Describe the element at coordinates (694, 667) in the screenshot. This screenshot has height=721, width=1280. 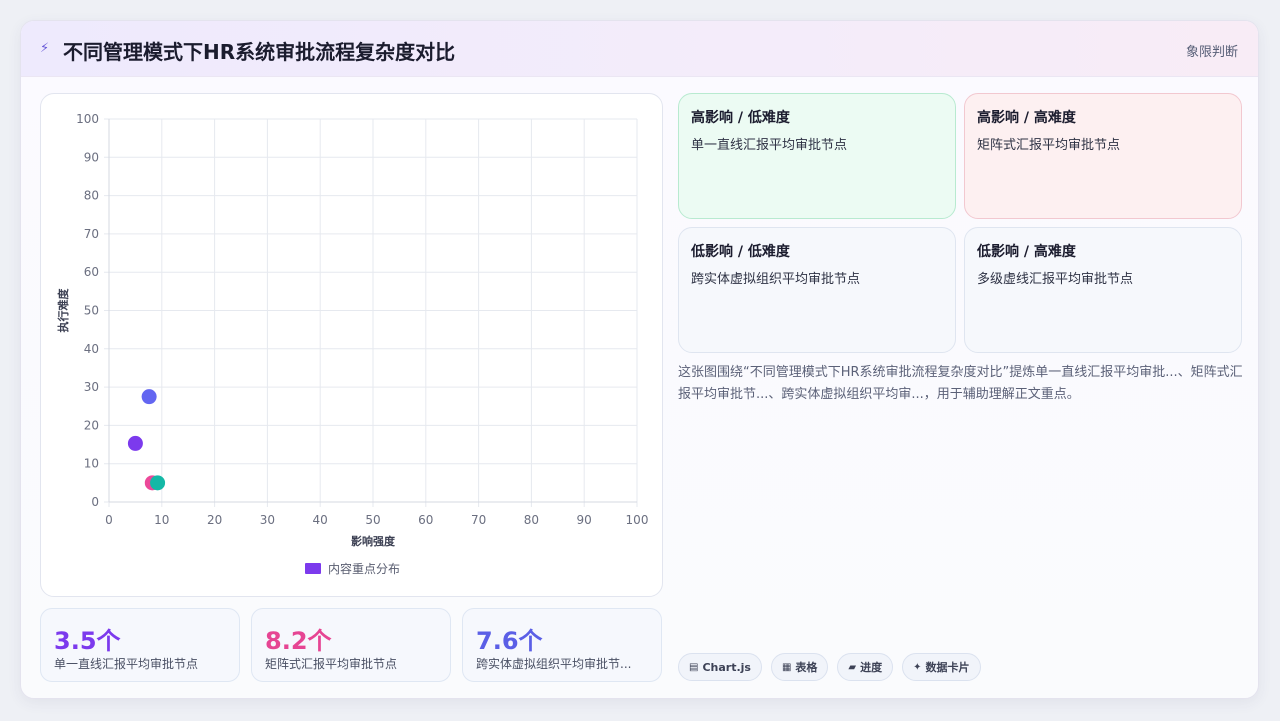
I see `chart-icon: ▤` at that location.